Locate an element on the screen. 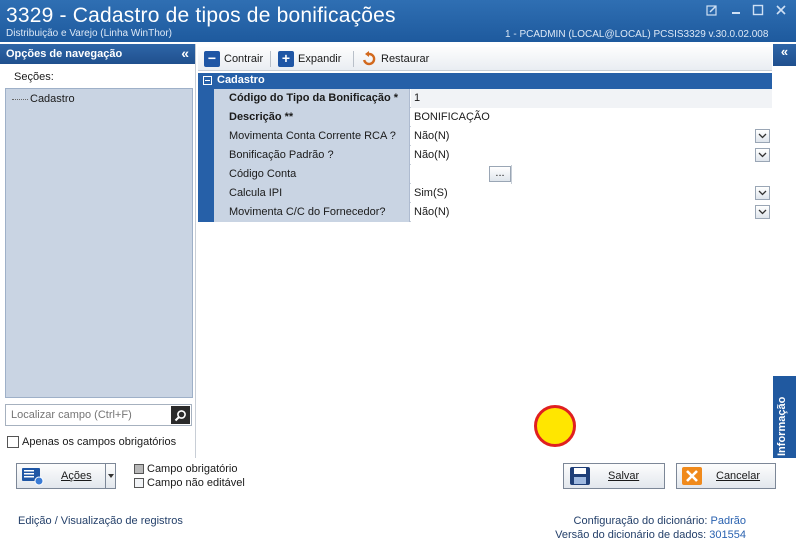 This screenshot has width=796, height=540. minimize-icon is located at coordinates (736, 11).